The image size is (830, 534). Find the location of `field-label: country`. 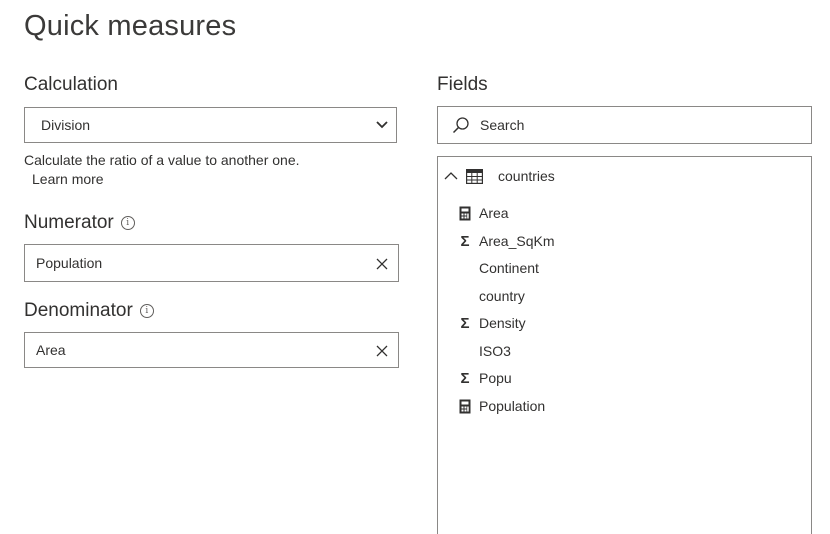

field-label: country is located at coordinates (502, 296).